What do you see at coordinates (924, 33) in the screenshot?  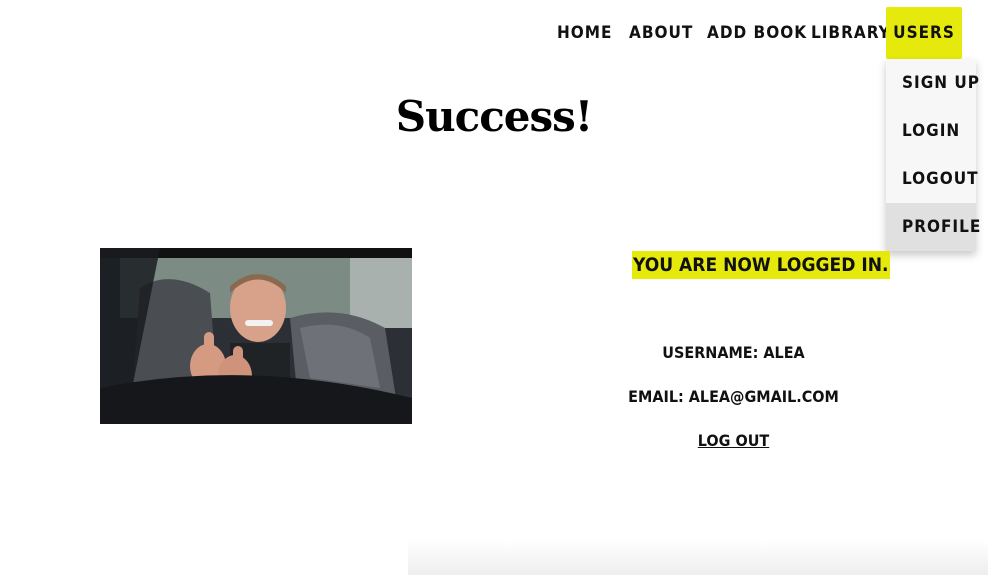 I see `nav-users-link: USERS` at bounding box center [924, 33].